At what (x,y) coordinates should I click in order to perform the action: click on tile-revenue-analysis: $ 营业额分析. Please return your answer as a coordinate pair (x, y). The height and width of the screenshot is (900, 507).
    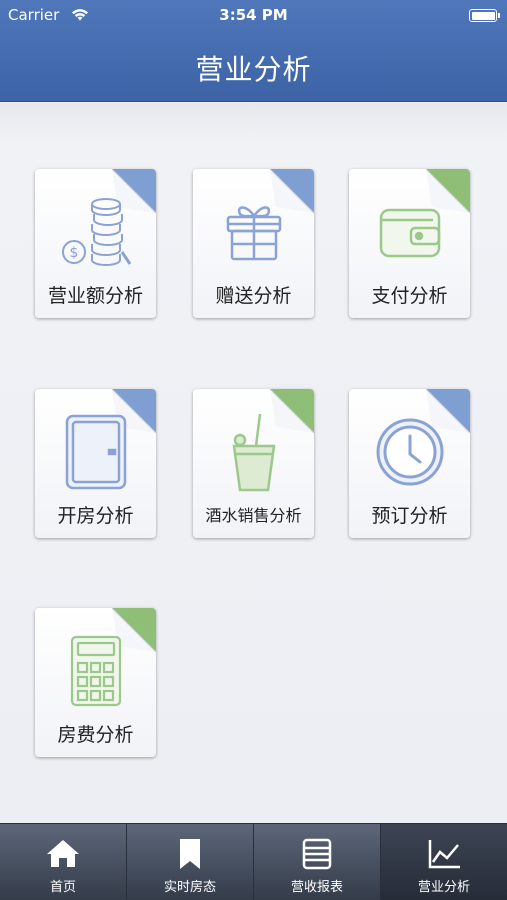
    Looking at the image, I should click on (95, 243).